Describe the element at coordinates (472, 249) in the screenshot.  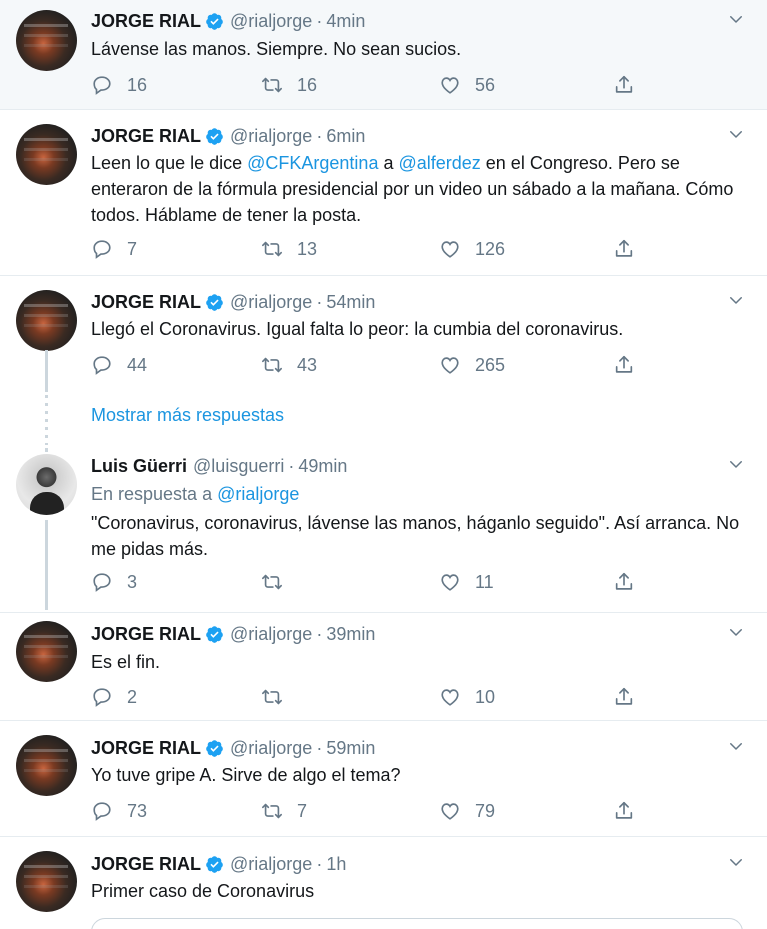
I see `like-button: 126` at that location.